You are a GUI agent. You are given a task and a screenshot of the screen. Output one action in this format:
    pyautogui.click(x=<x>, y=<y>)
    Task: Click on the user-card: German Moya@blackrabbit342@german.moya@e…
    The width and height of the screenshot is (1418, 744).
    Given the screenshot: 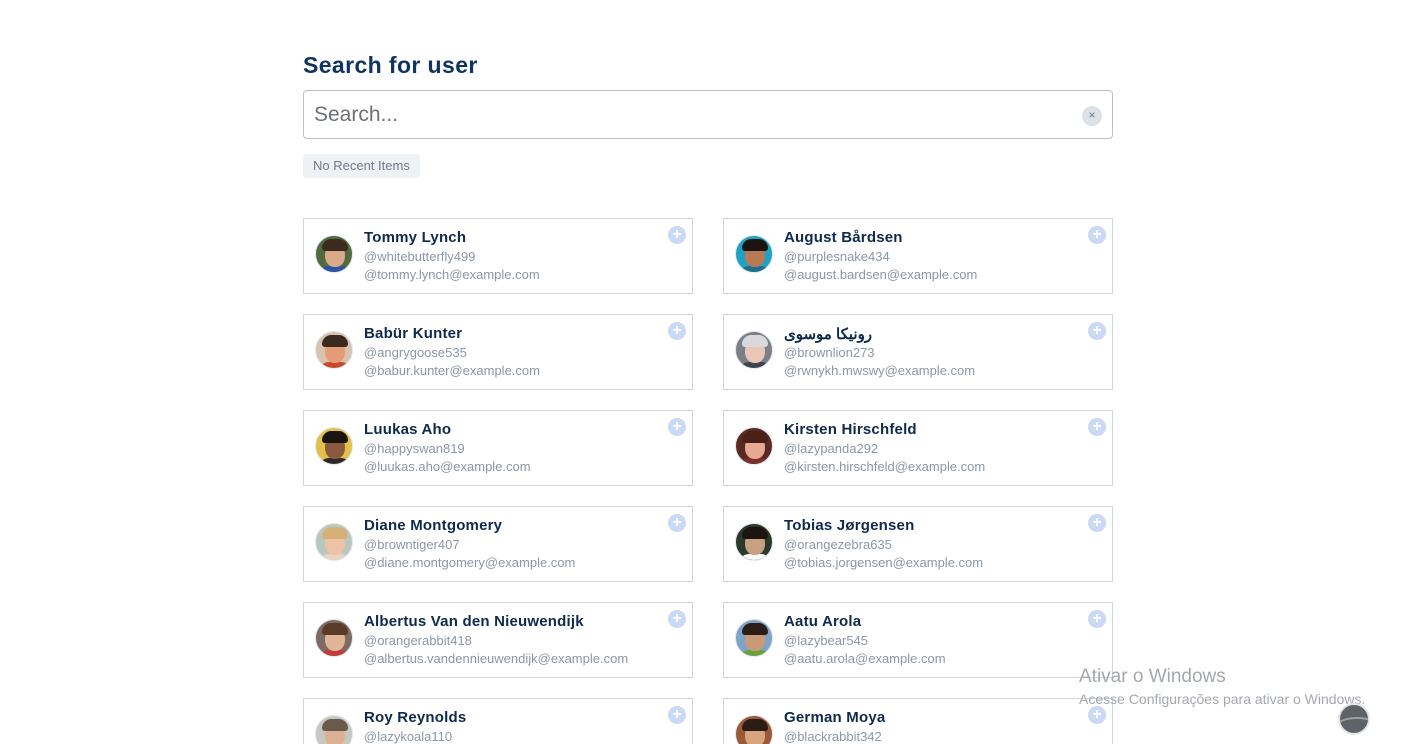 What is the action you would take?
    pyautogui.click(x=918, y=721)
    